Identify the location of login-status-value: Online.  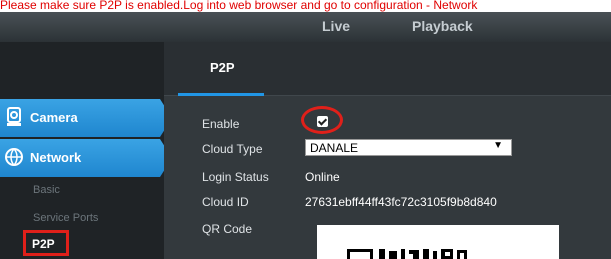
(322, 177).